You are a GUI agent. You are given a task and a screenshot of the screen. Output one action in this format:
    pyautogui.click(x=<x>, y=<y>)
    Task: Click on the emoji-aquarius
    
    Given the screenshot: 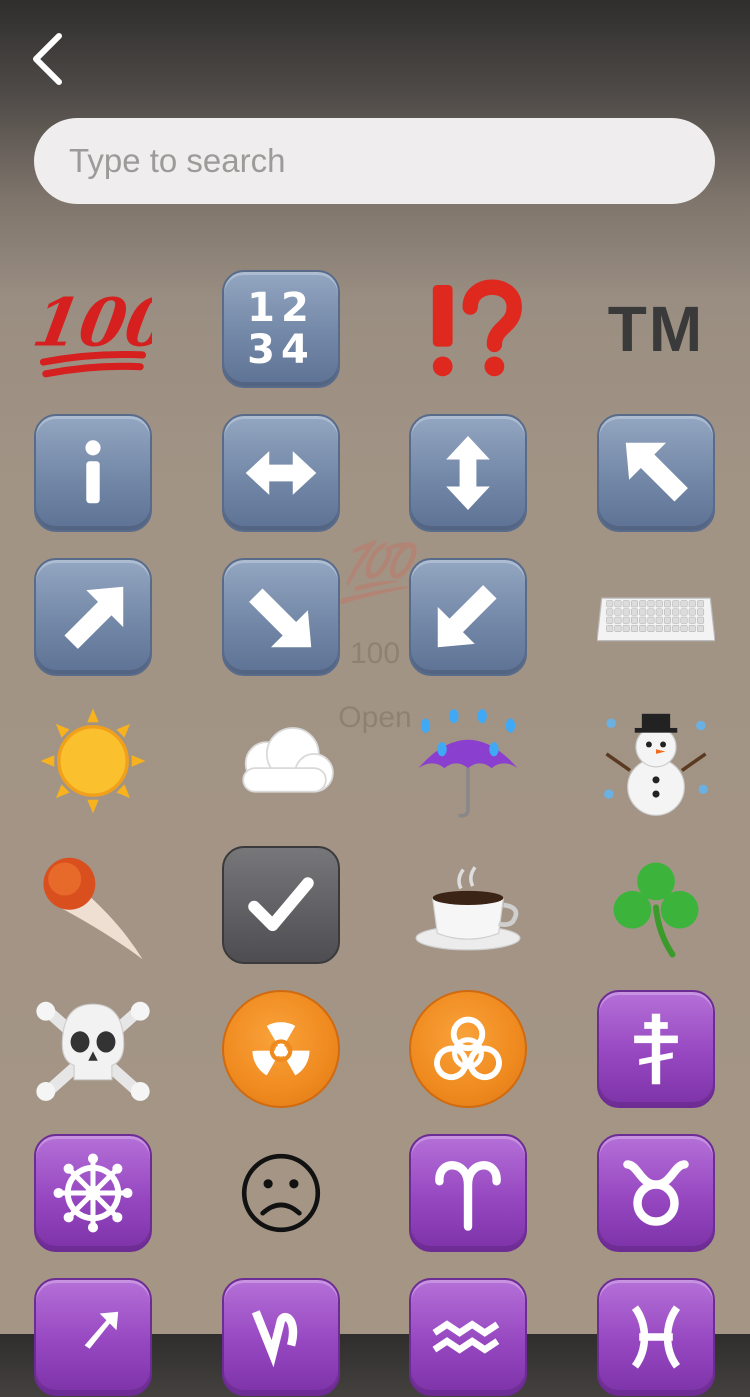 What is the action you would take?
    pyautogui.click(x=468, y=1337)
    